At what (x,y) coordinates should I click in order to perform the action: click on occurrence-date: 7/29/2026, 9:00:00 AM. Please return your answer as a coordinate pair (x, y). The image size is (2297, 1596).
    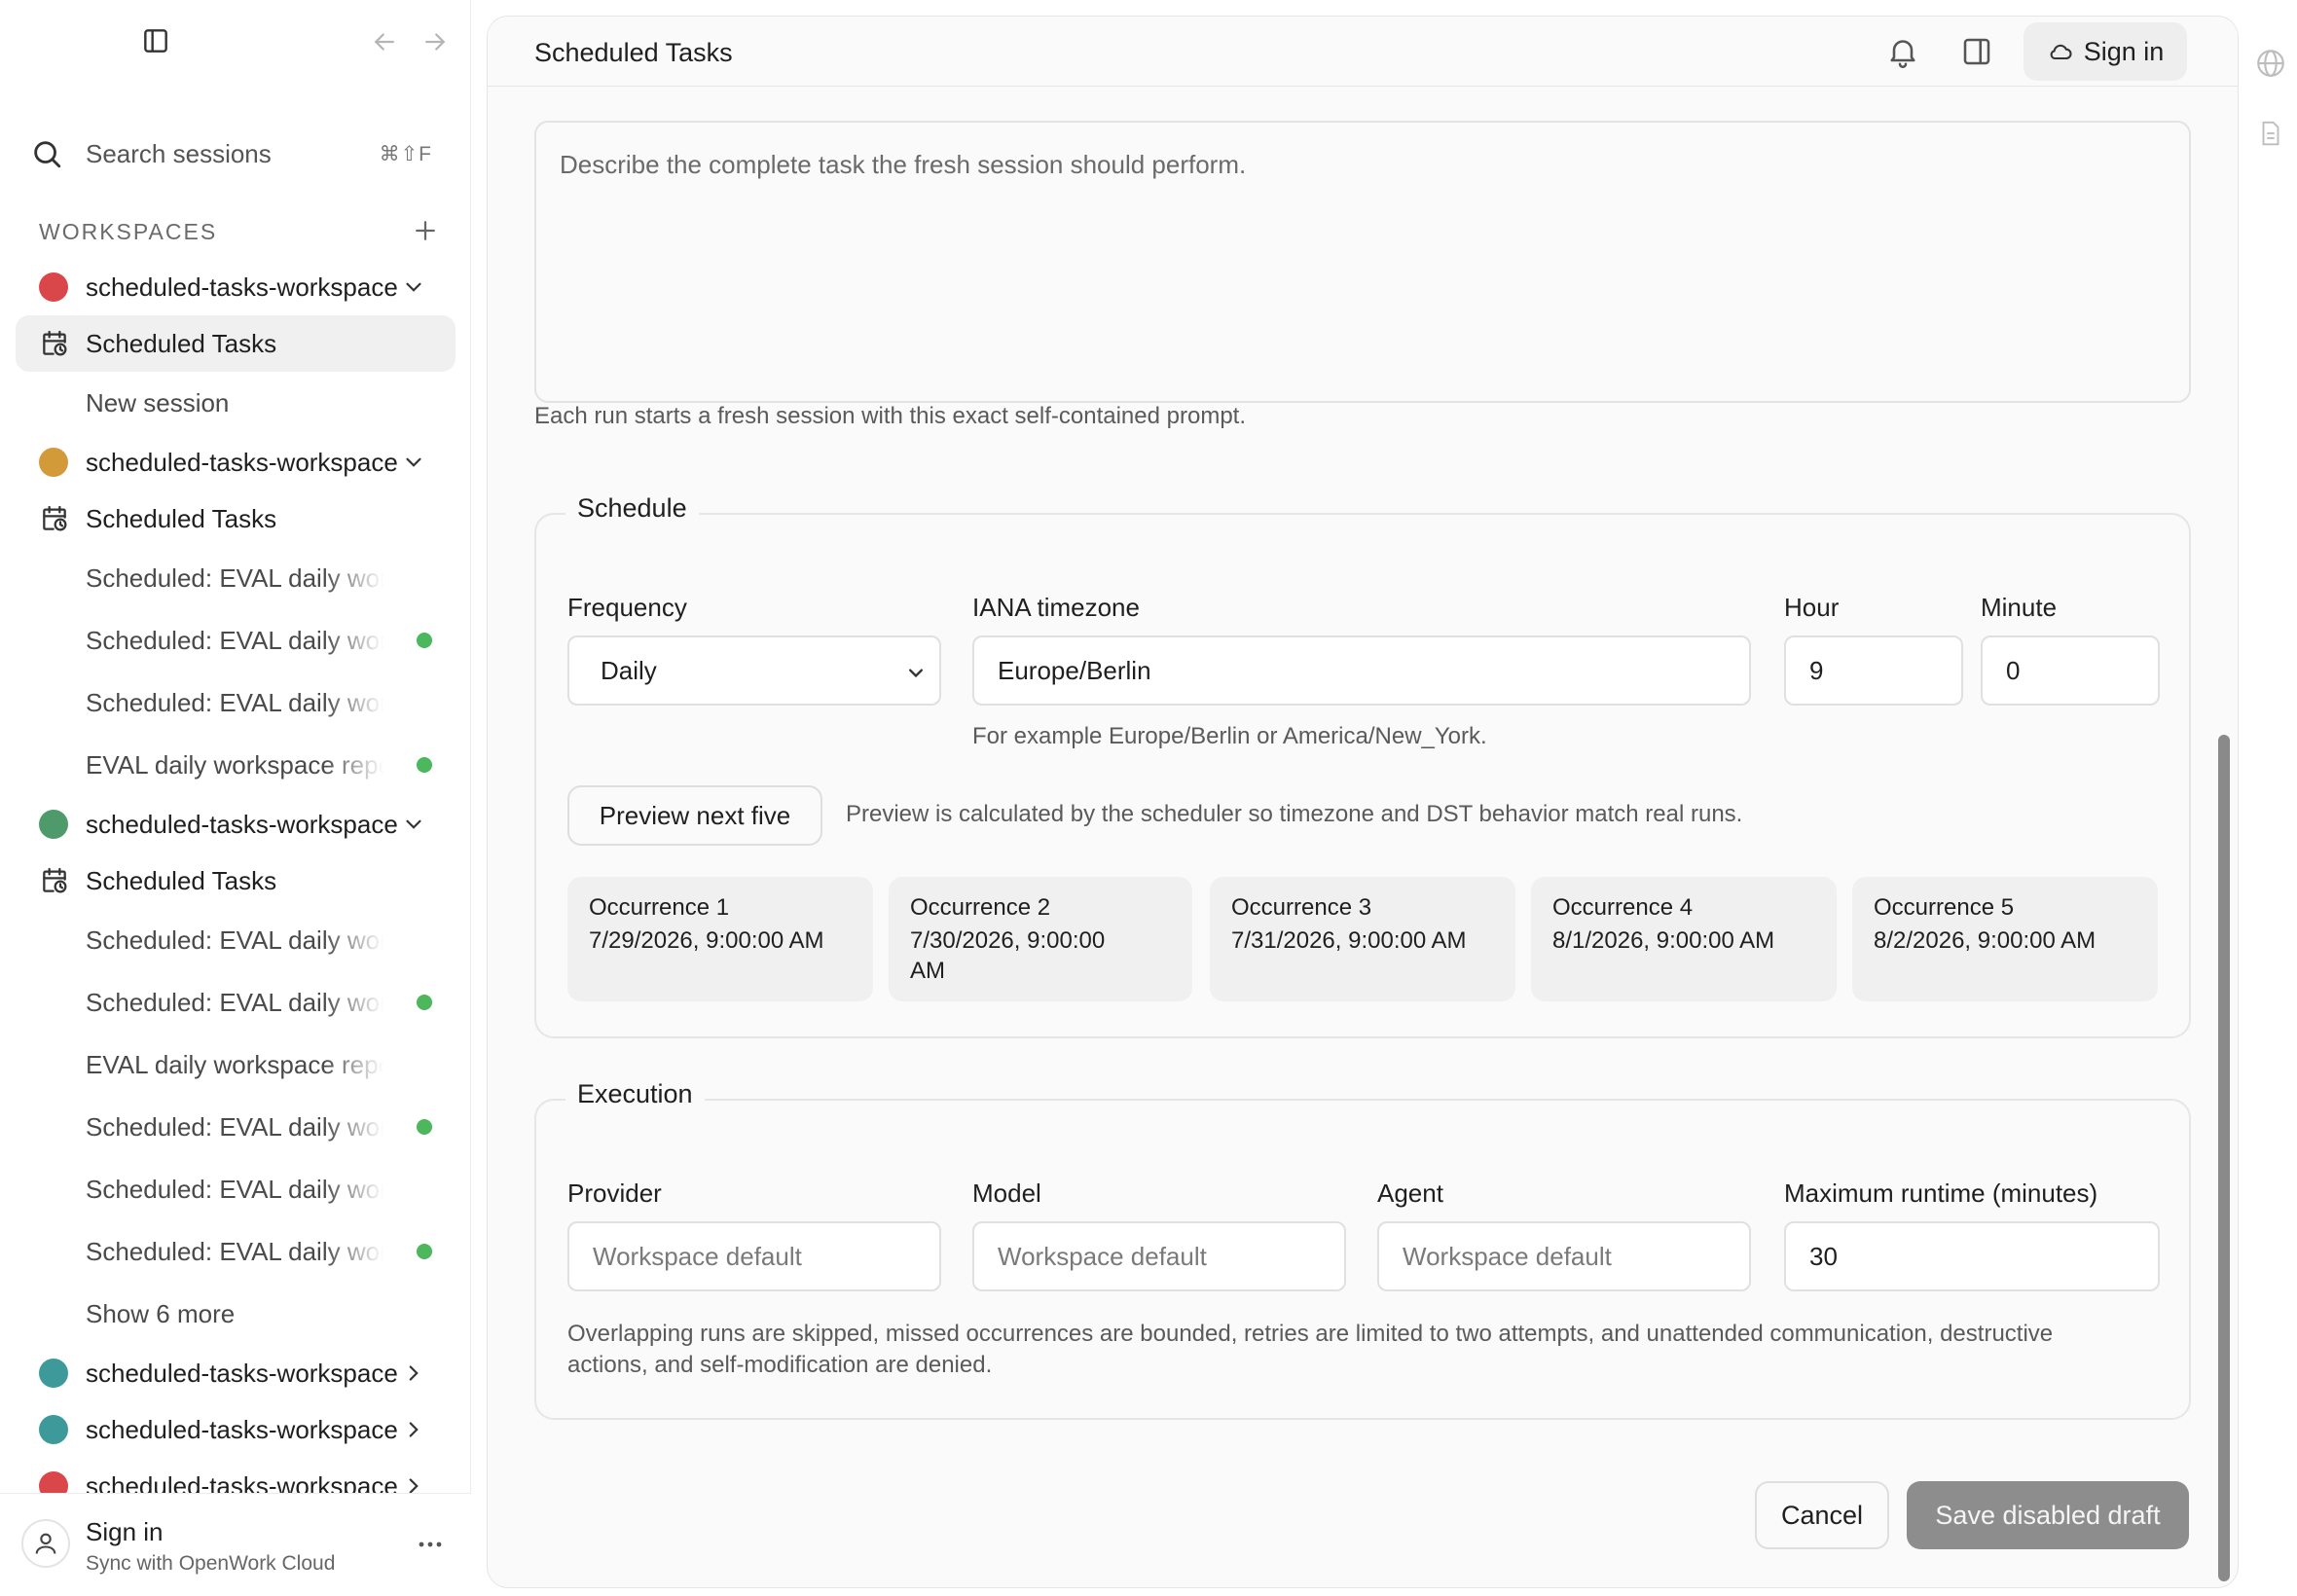
    Looking at the image, I should click on (706, 940).